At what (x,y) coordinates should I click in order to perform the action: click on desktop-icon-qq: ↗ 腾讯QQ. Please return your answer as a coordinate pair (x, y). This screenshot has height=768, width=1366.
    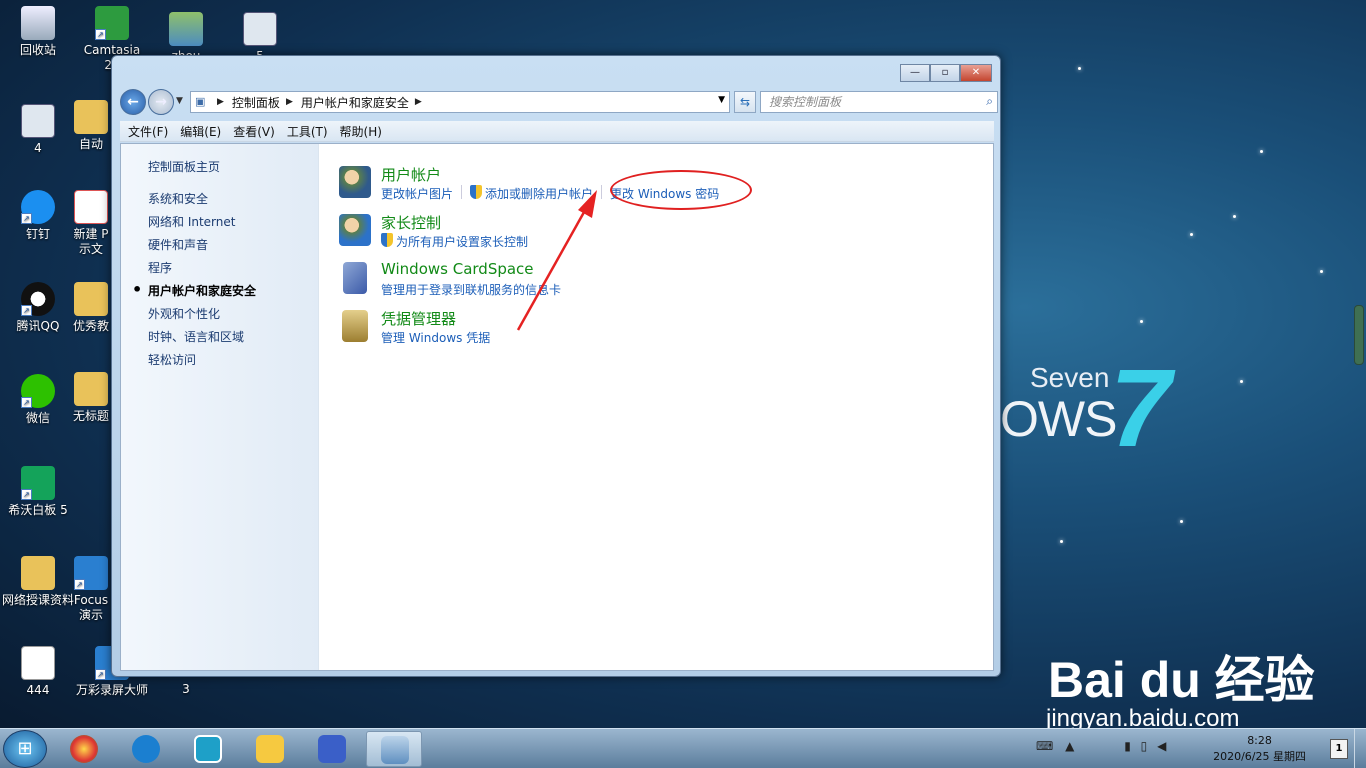
    Looking at the image, I should click on (38, 308).